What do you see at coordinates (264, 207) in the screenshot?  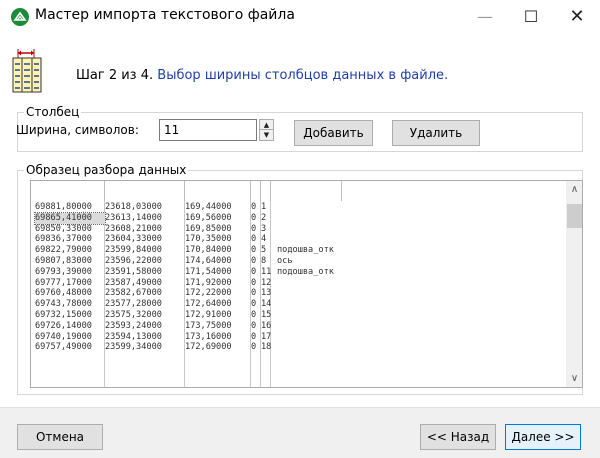 I see `preview-cell: 1` at bounding box center [264, 207].